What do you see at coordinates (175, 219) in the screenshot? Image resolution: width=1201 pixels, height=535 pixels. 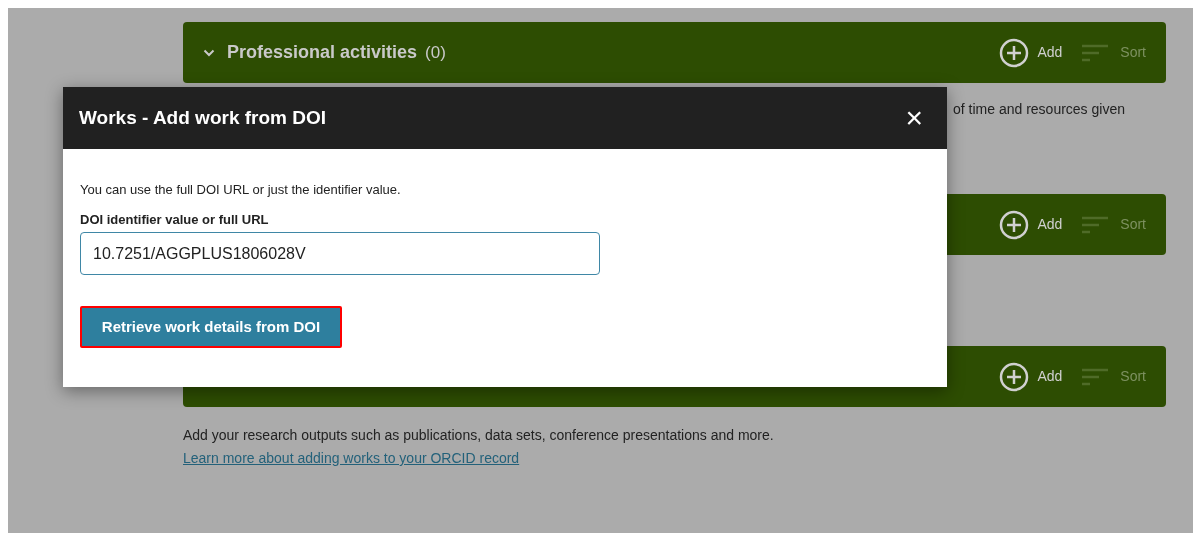 I see `field-label: DOI identifier value or full URL` at bounding box center [175, 219].